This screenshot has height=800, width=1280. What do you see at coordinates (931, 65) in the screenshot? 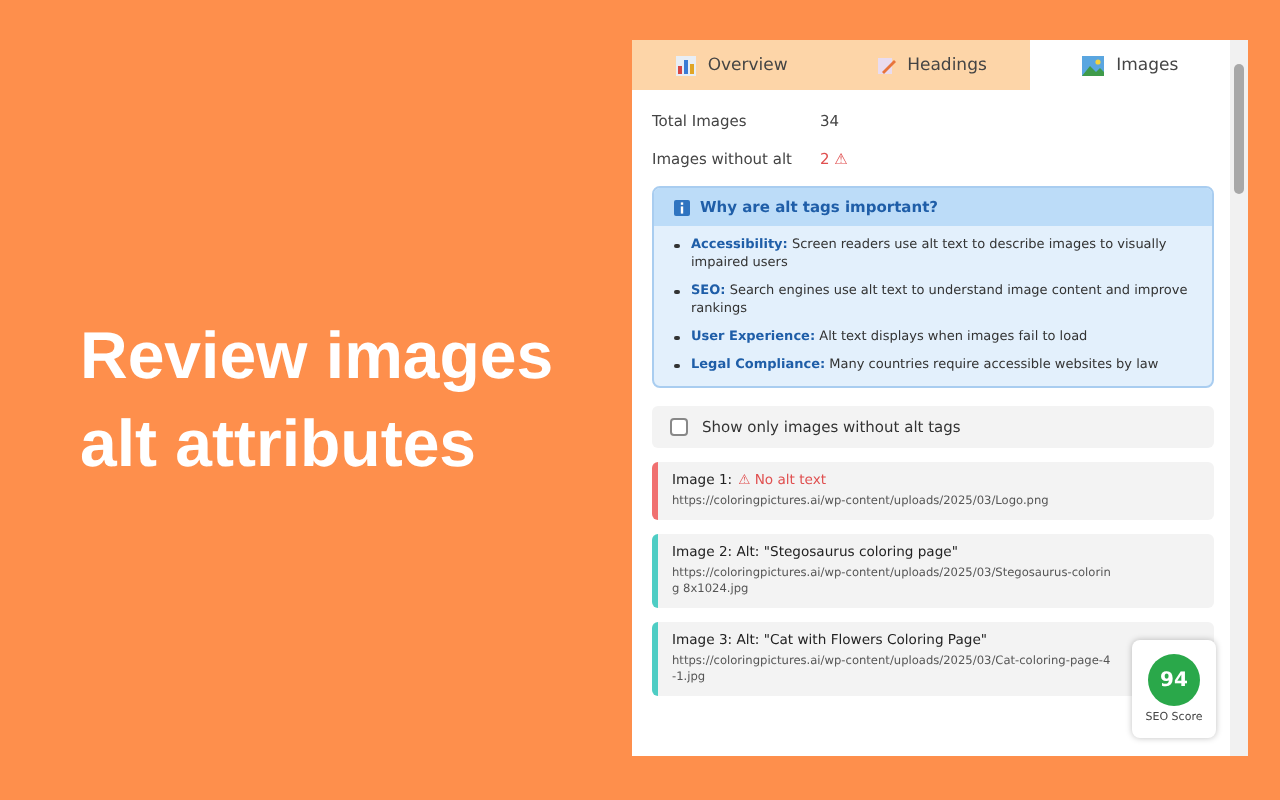
I see `tab: Headings` at bounding box center [931, 65].